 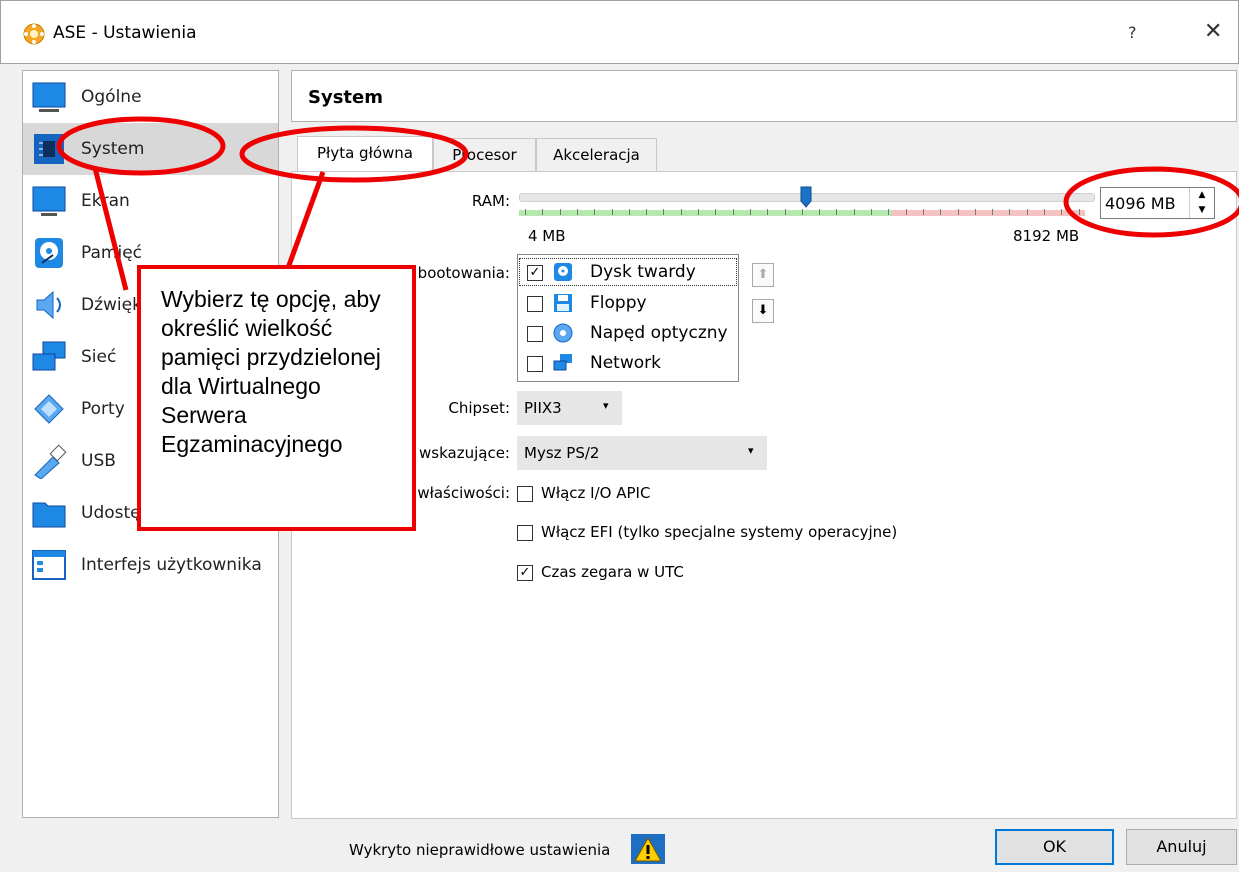 I want to click on io-apic-checkbox, so click(x=525, y=494).